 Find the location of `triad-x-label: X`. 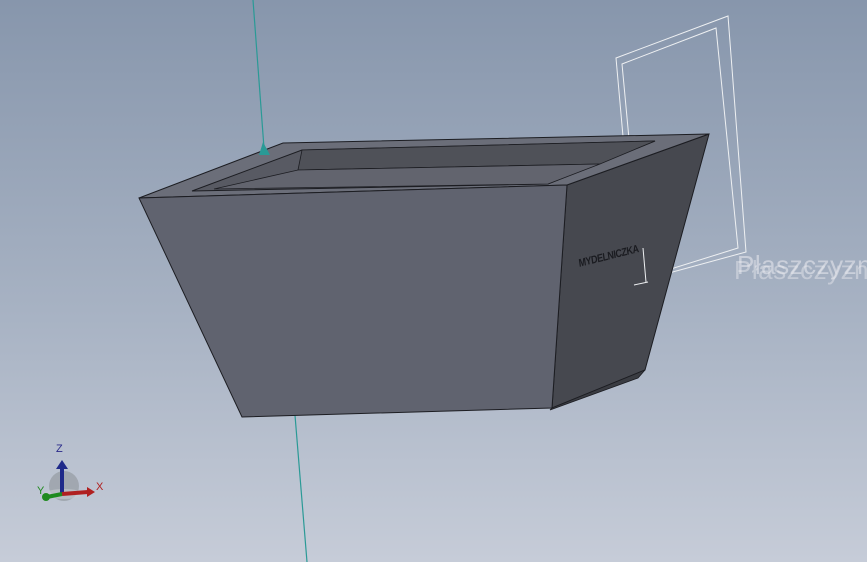

triad-x-label: X is located at coordinates (100, 487).